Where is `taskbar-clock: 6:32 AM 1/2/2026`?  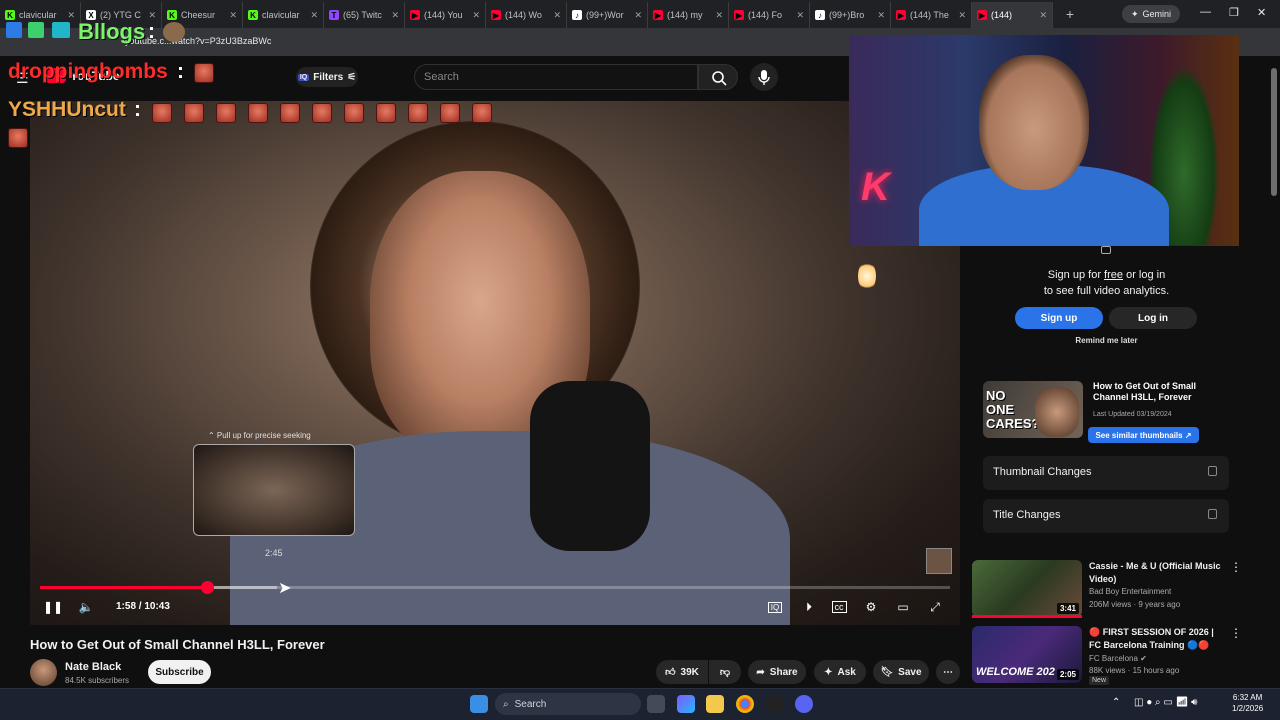
taskbar-clock: 6:32 AM 1/2/2026 is located at coordinates (1247, 703).